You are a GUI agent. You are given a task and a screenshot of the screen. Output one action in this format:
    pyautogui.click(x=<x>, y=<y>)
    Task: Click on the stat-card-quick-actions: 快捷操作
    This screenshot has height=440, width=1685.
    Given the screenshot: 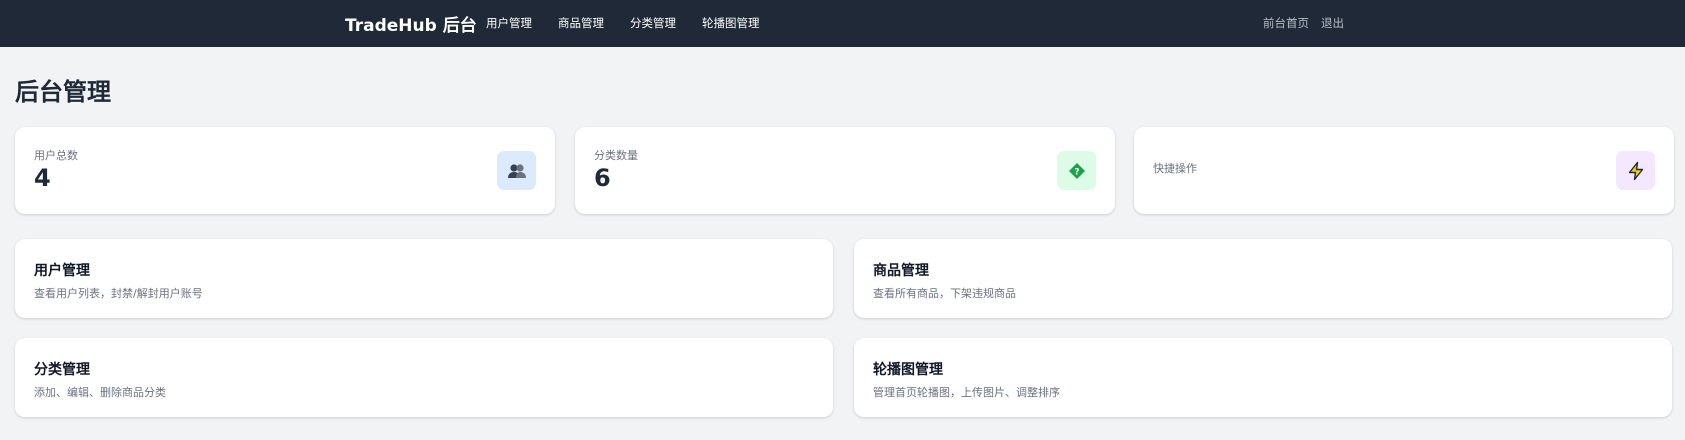 What is the action you would take?
    pyautogui.click(x=1404, y=170)
    